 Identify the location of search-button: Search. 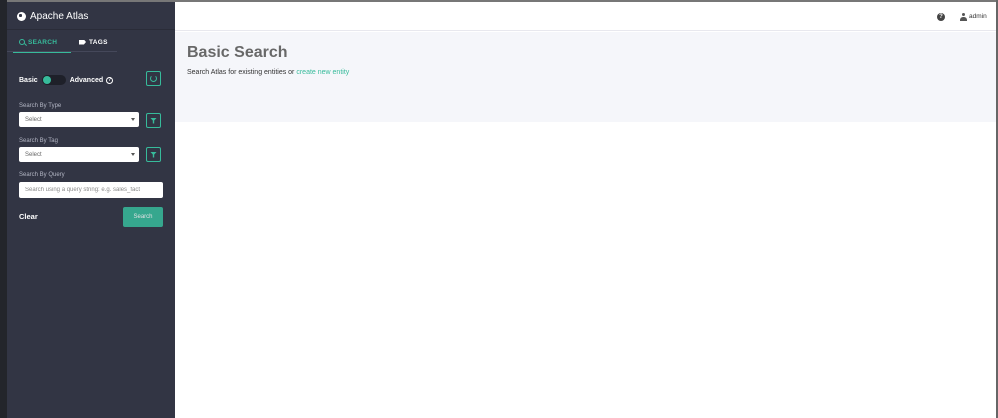
(143, 217).